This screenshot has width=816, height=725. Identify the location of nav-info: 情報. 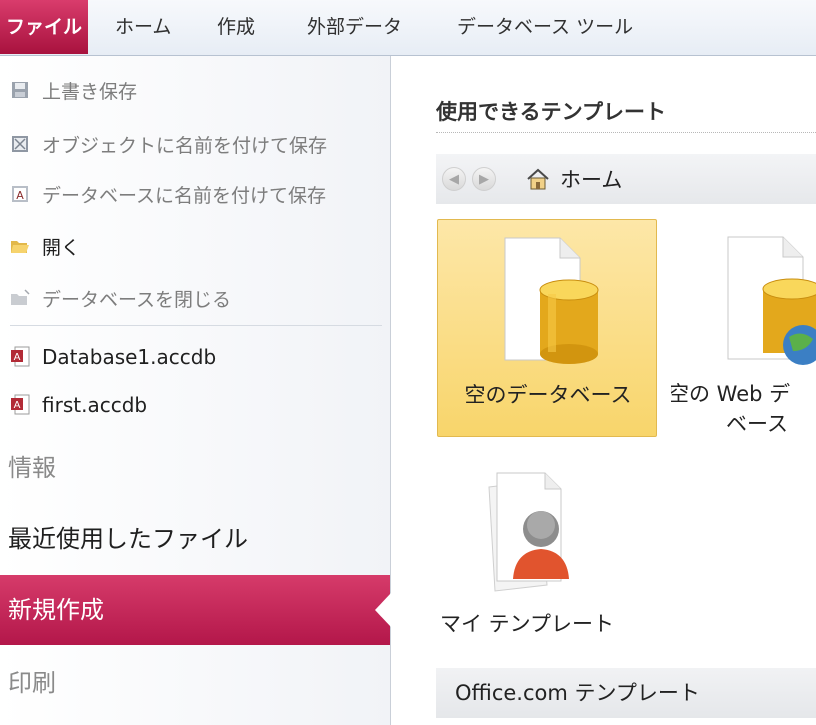
(195, 468).